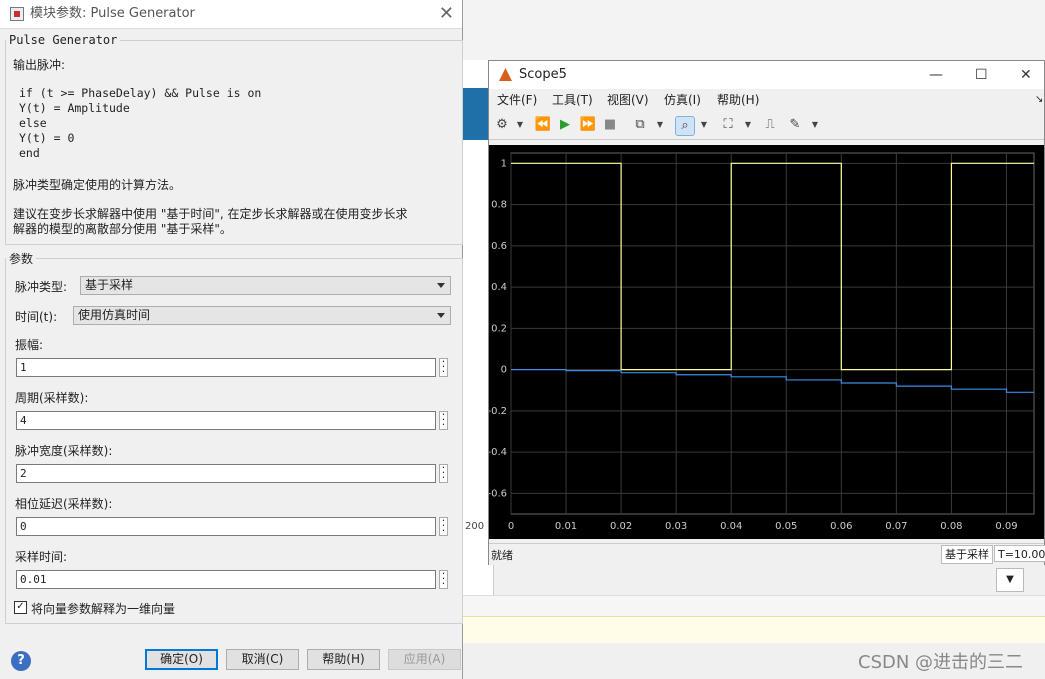  What do you see at coordinates (566, 526) in the screenshot?
I see `x-tick-label: 0.01` at bounding box center [566, 526].